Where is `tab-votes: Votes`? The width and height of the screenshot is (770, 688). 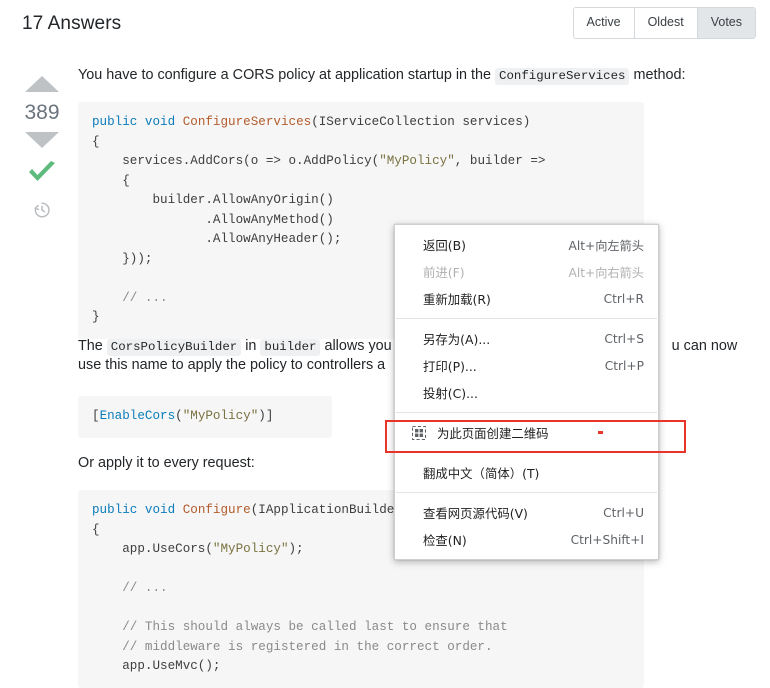 tab-votes: Votes is located at coordinates (726, 23).